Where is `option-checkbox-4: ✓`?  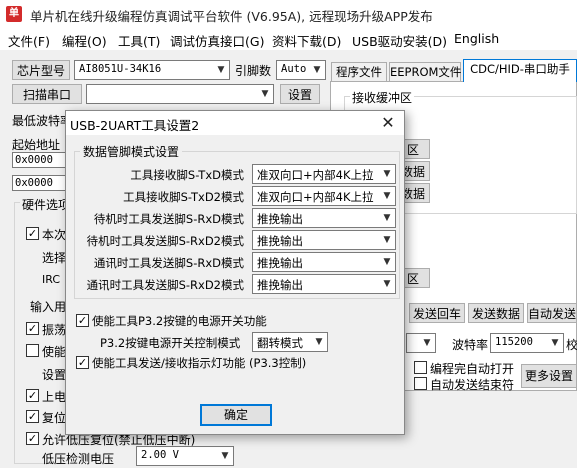 option-checkbox-4: ✓ is located at coordinates (32, 395).